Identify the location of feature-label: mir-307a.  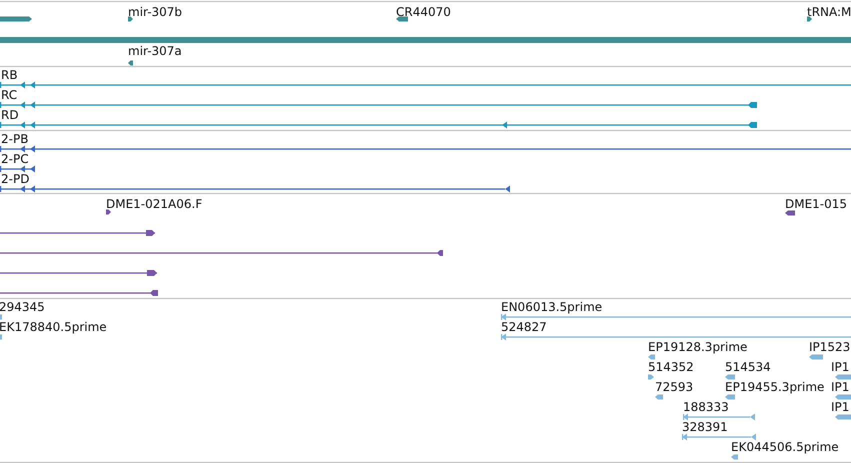
(155, 51).